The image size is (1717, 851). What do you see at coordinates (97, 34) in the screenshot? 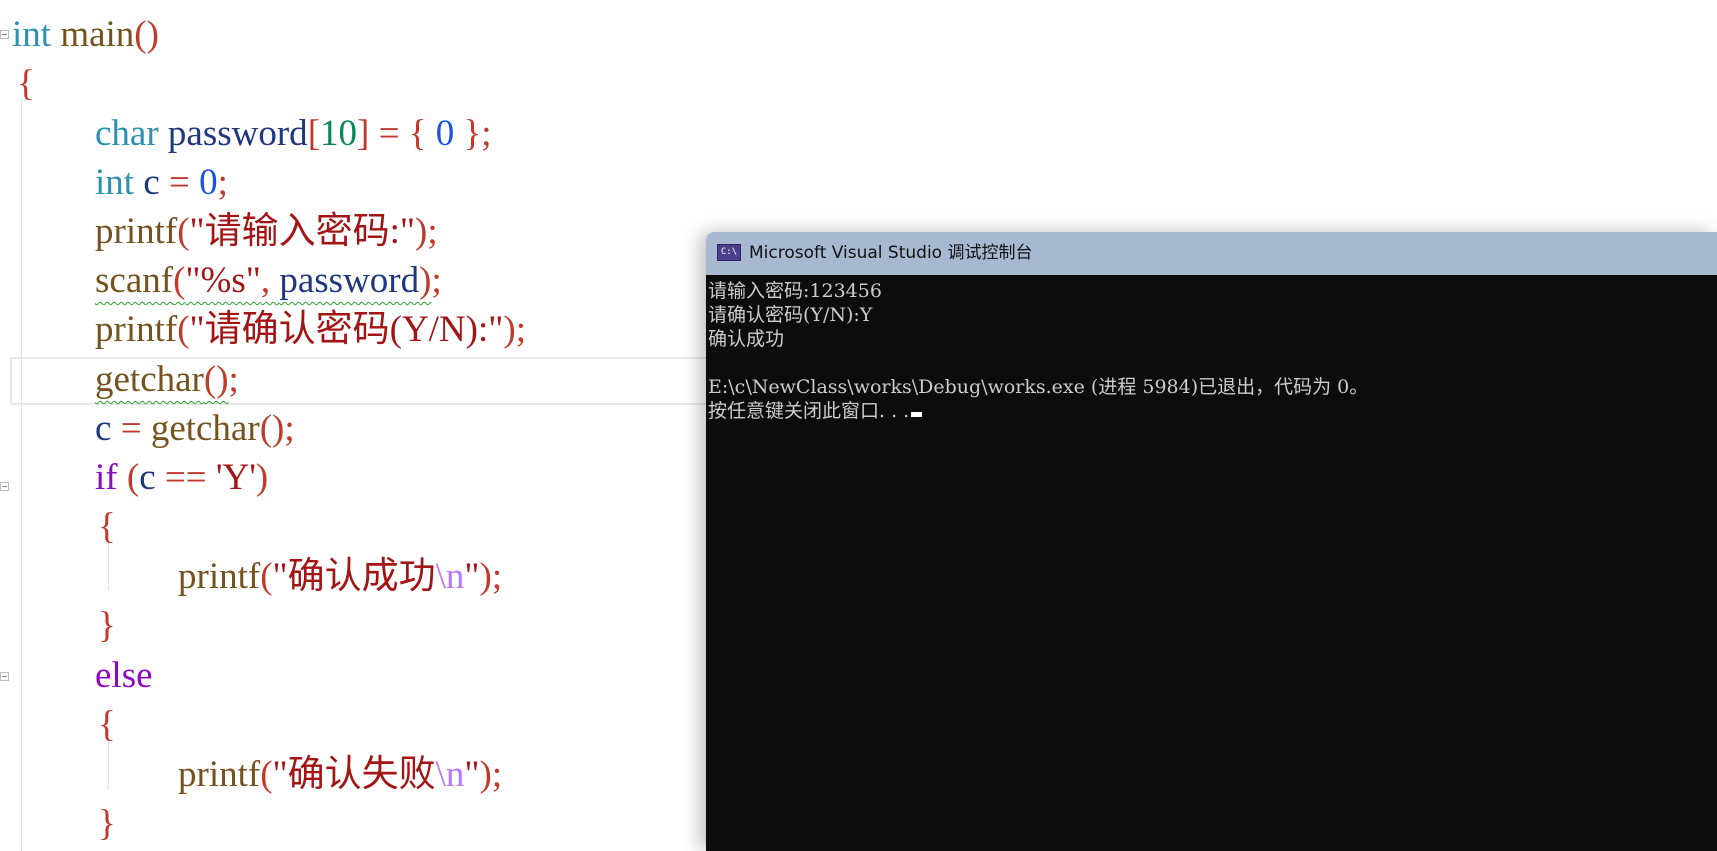
I see `function-name: main` at bounding box center [97, 34].